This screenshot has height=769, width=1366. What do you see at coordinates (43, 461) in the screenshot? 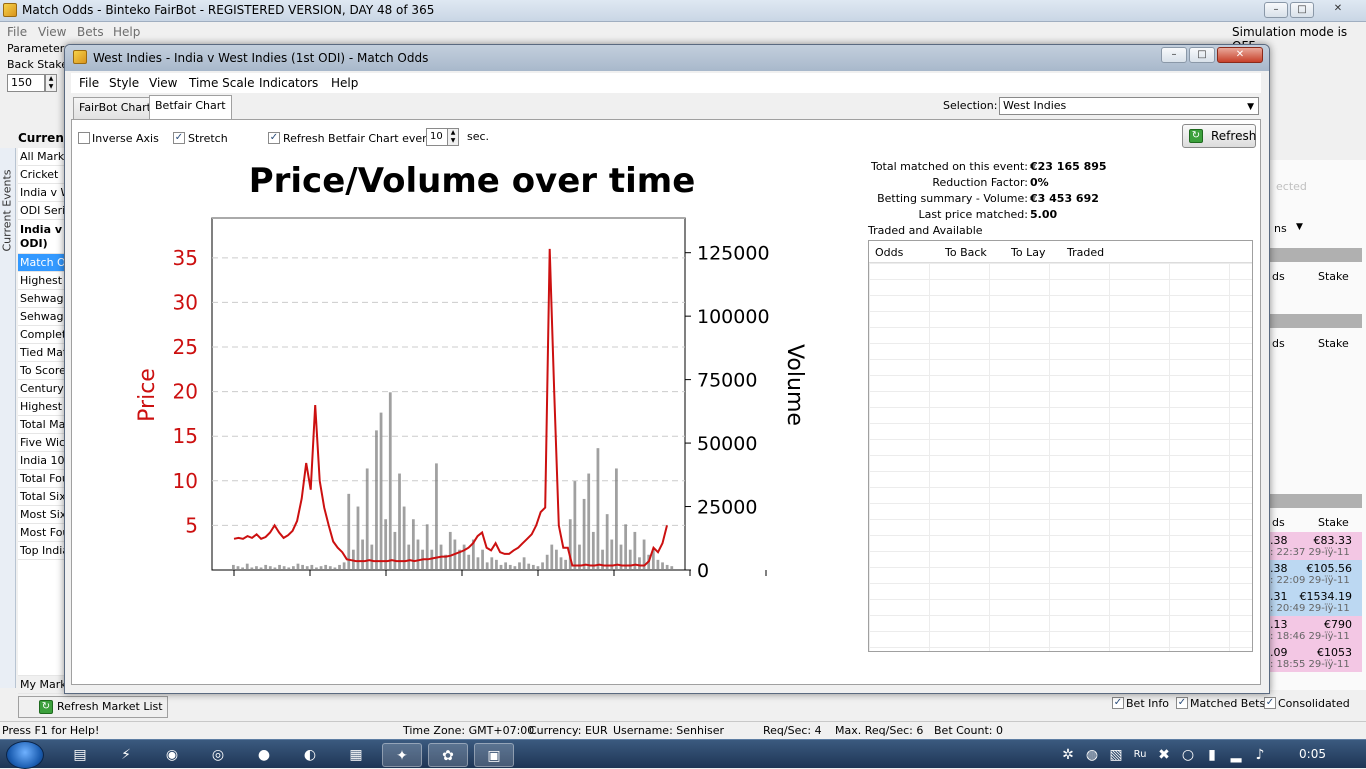
I see `market-item: India 10` at bounding box center [43, 461].